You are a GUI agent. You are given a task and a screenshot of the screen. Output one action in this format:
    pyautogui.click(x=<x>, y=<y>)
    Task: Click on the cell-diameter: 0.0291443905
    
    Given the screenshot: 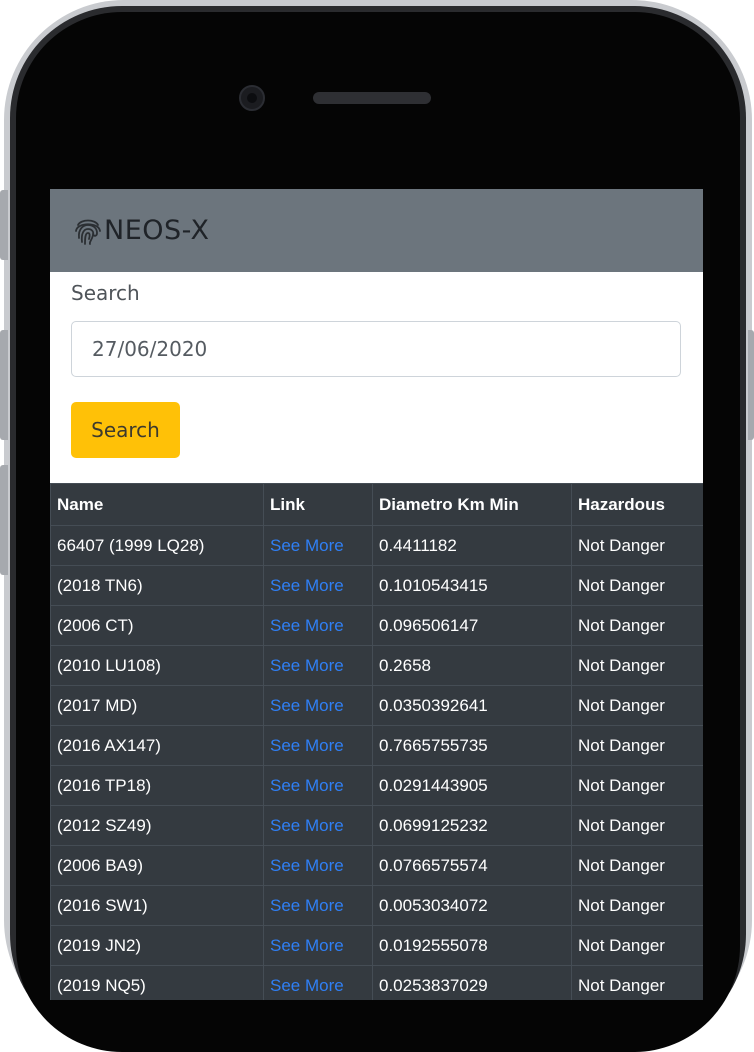 What is the action you would take?
    pyautogui.click(x=472, y=785)
    